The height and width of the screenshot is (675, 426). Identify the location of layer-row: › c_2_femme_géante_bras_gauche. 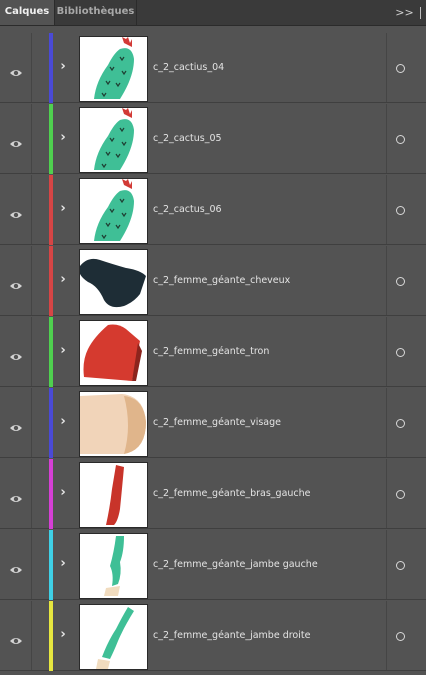
(213, 494).